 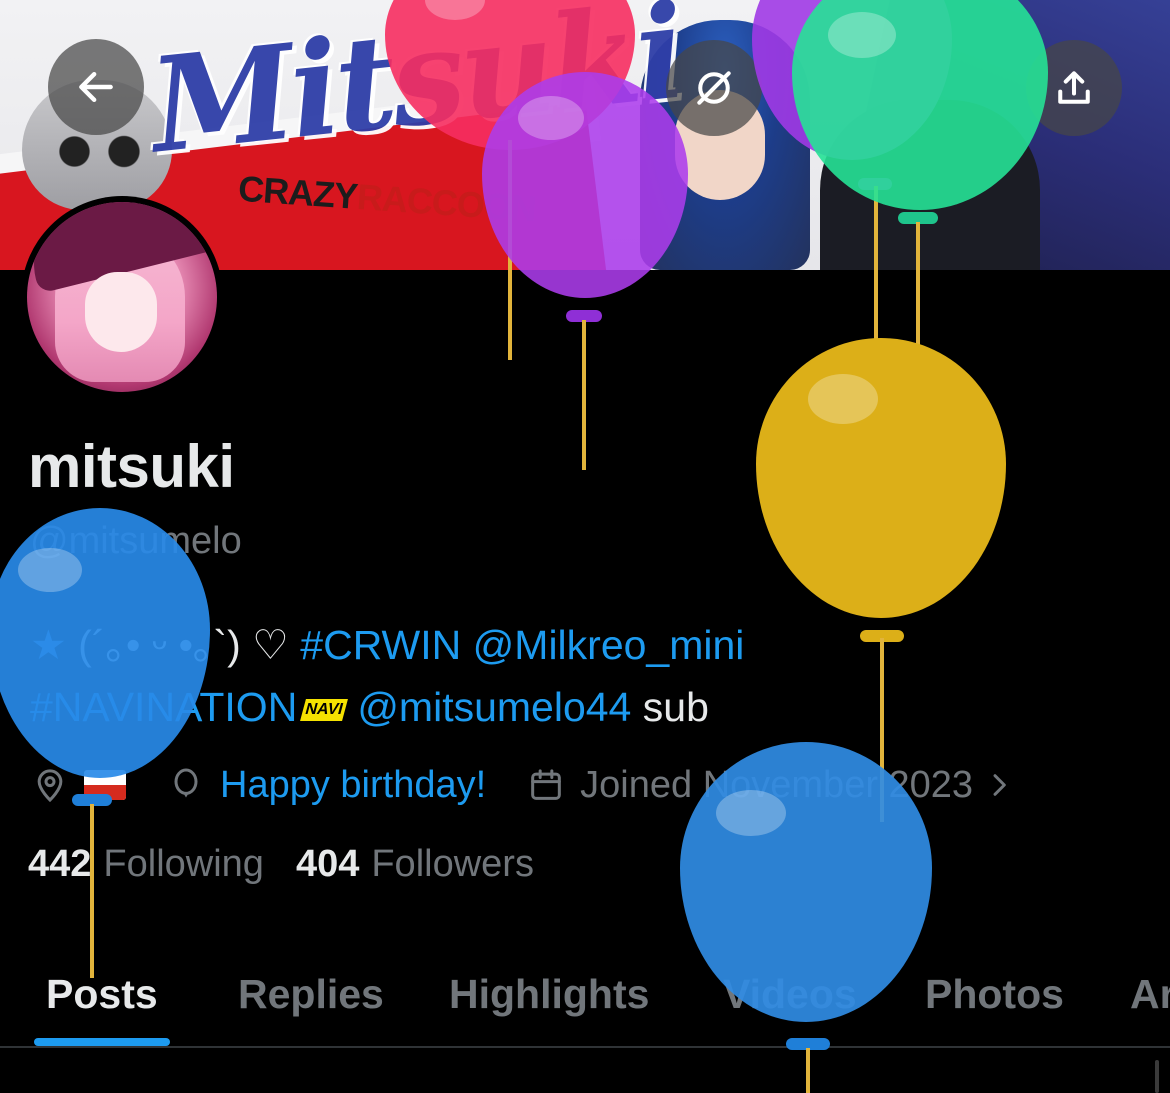 I want to click on grok-icon, so click(x=714, y=88).